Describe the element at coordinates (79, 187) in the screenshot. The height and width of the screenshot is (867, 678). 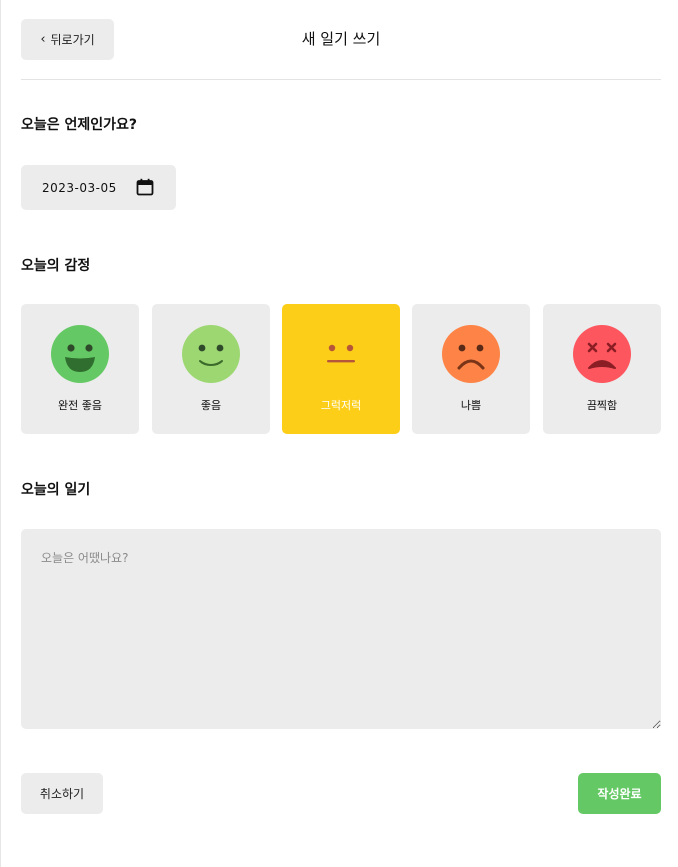
I see `date-value: 2023-03-05` at that location.